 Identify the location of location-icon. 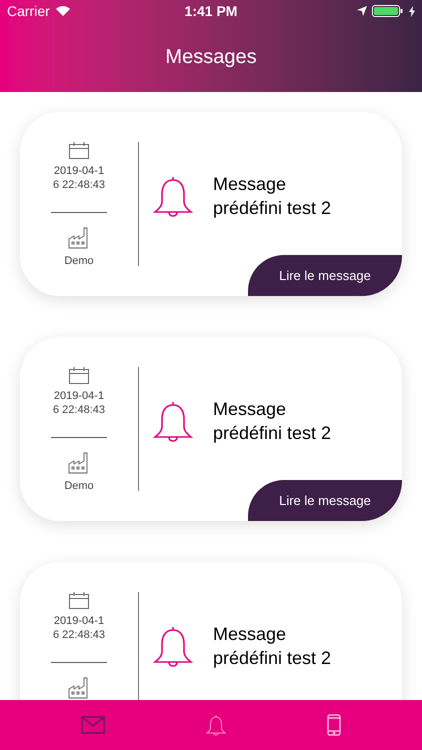
(361, 11).